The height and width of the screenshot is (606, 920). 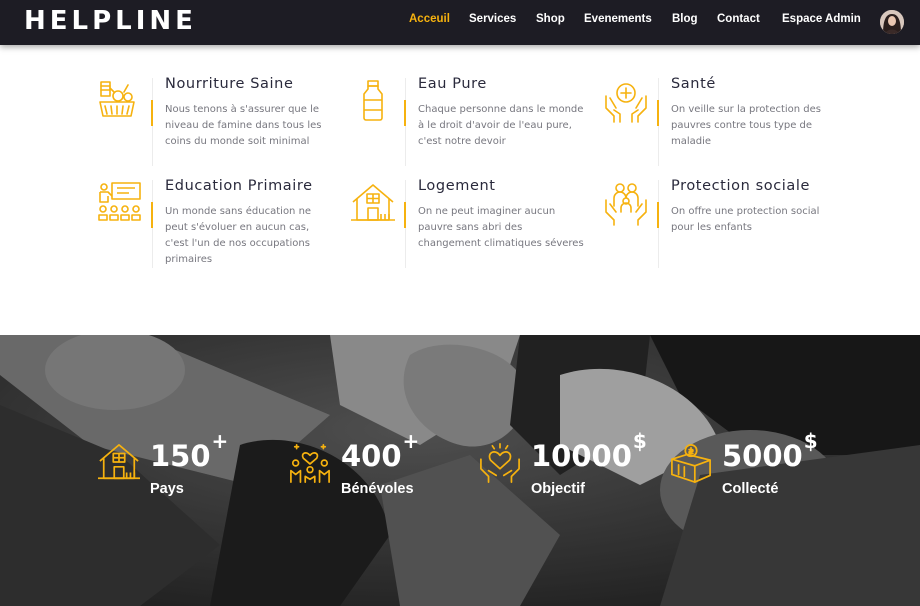 I want to click on stat-number: 400+, so click(x=380, y=451).